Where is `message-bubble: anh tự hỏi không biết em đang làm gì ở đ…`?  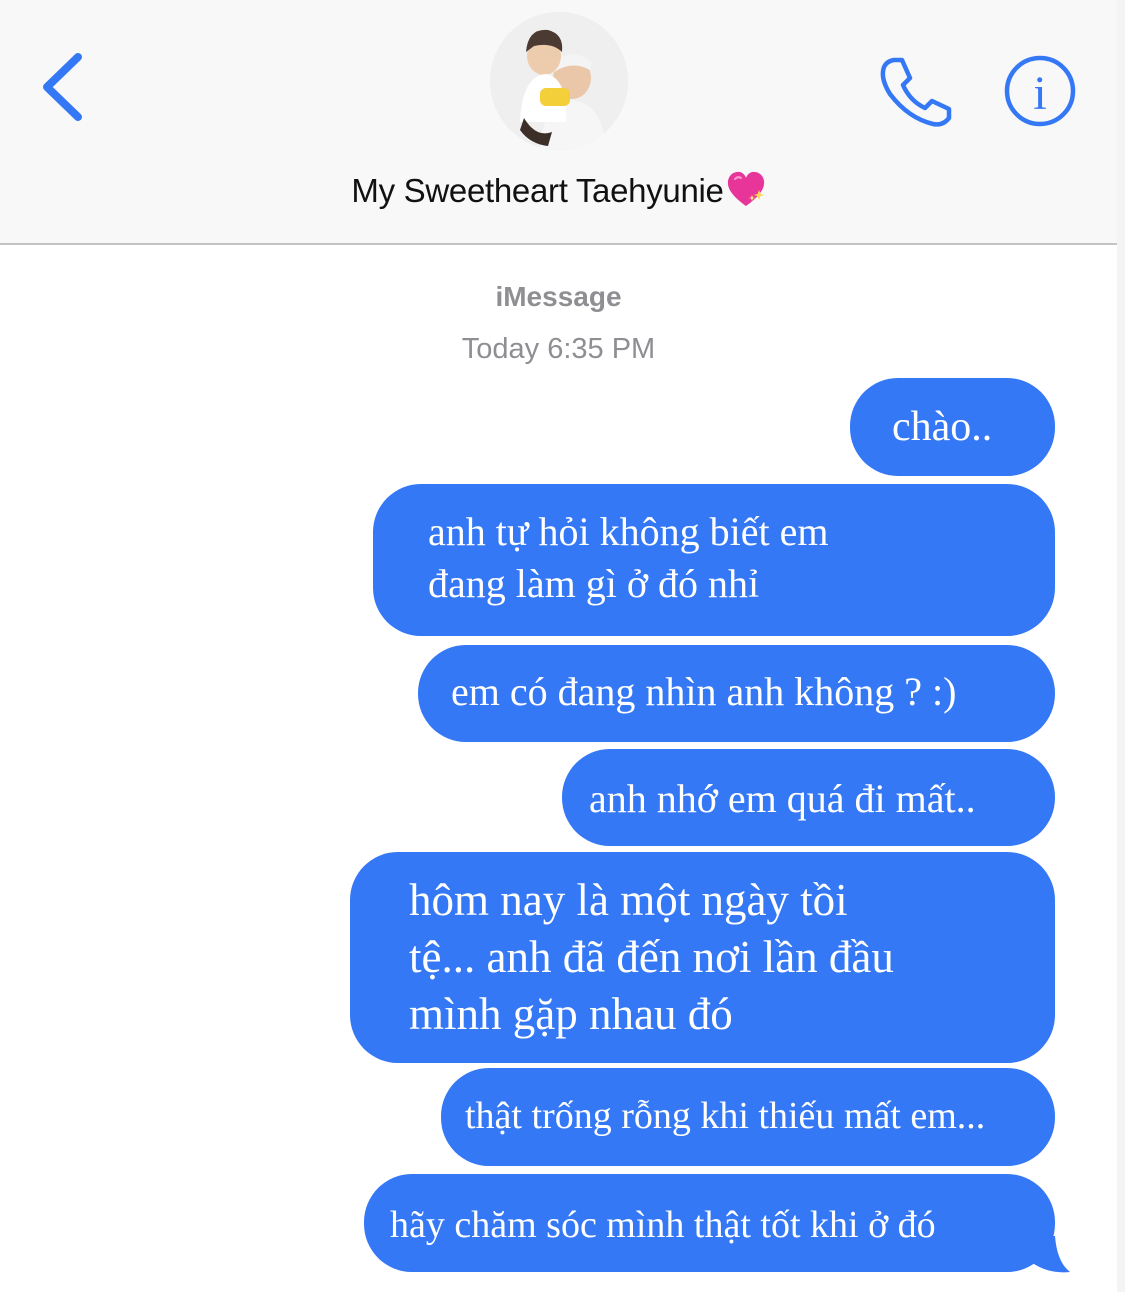
message-bubble: anh tự hỏi không biết em đang làm gì ở đ… is located at coordinates (714, 560).